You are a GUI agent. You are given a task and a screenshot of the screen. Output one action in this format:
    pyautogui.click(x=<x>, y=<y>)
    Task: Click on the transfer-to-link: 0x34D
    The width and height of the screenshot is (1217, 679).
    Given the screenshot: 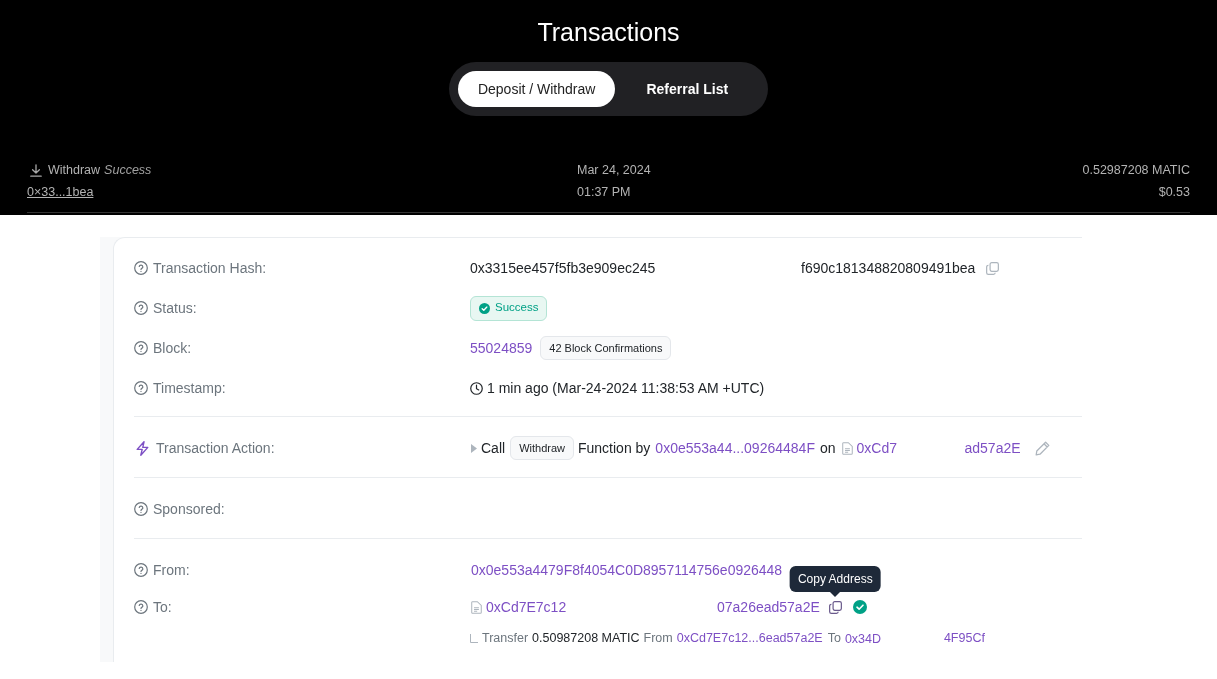 What is the action you would take?
    pyautogui.click(x=863, y=638)
    